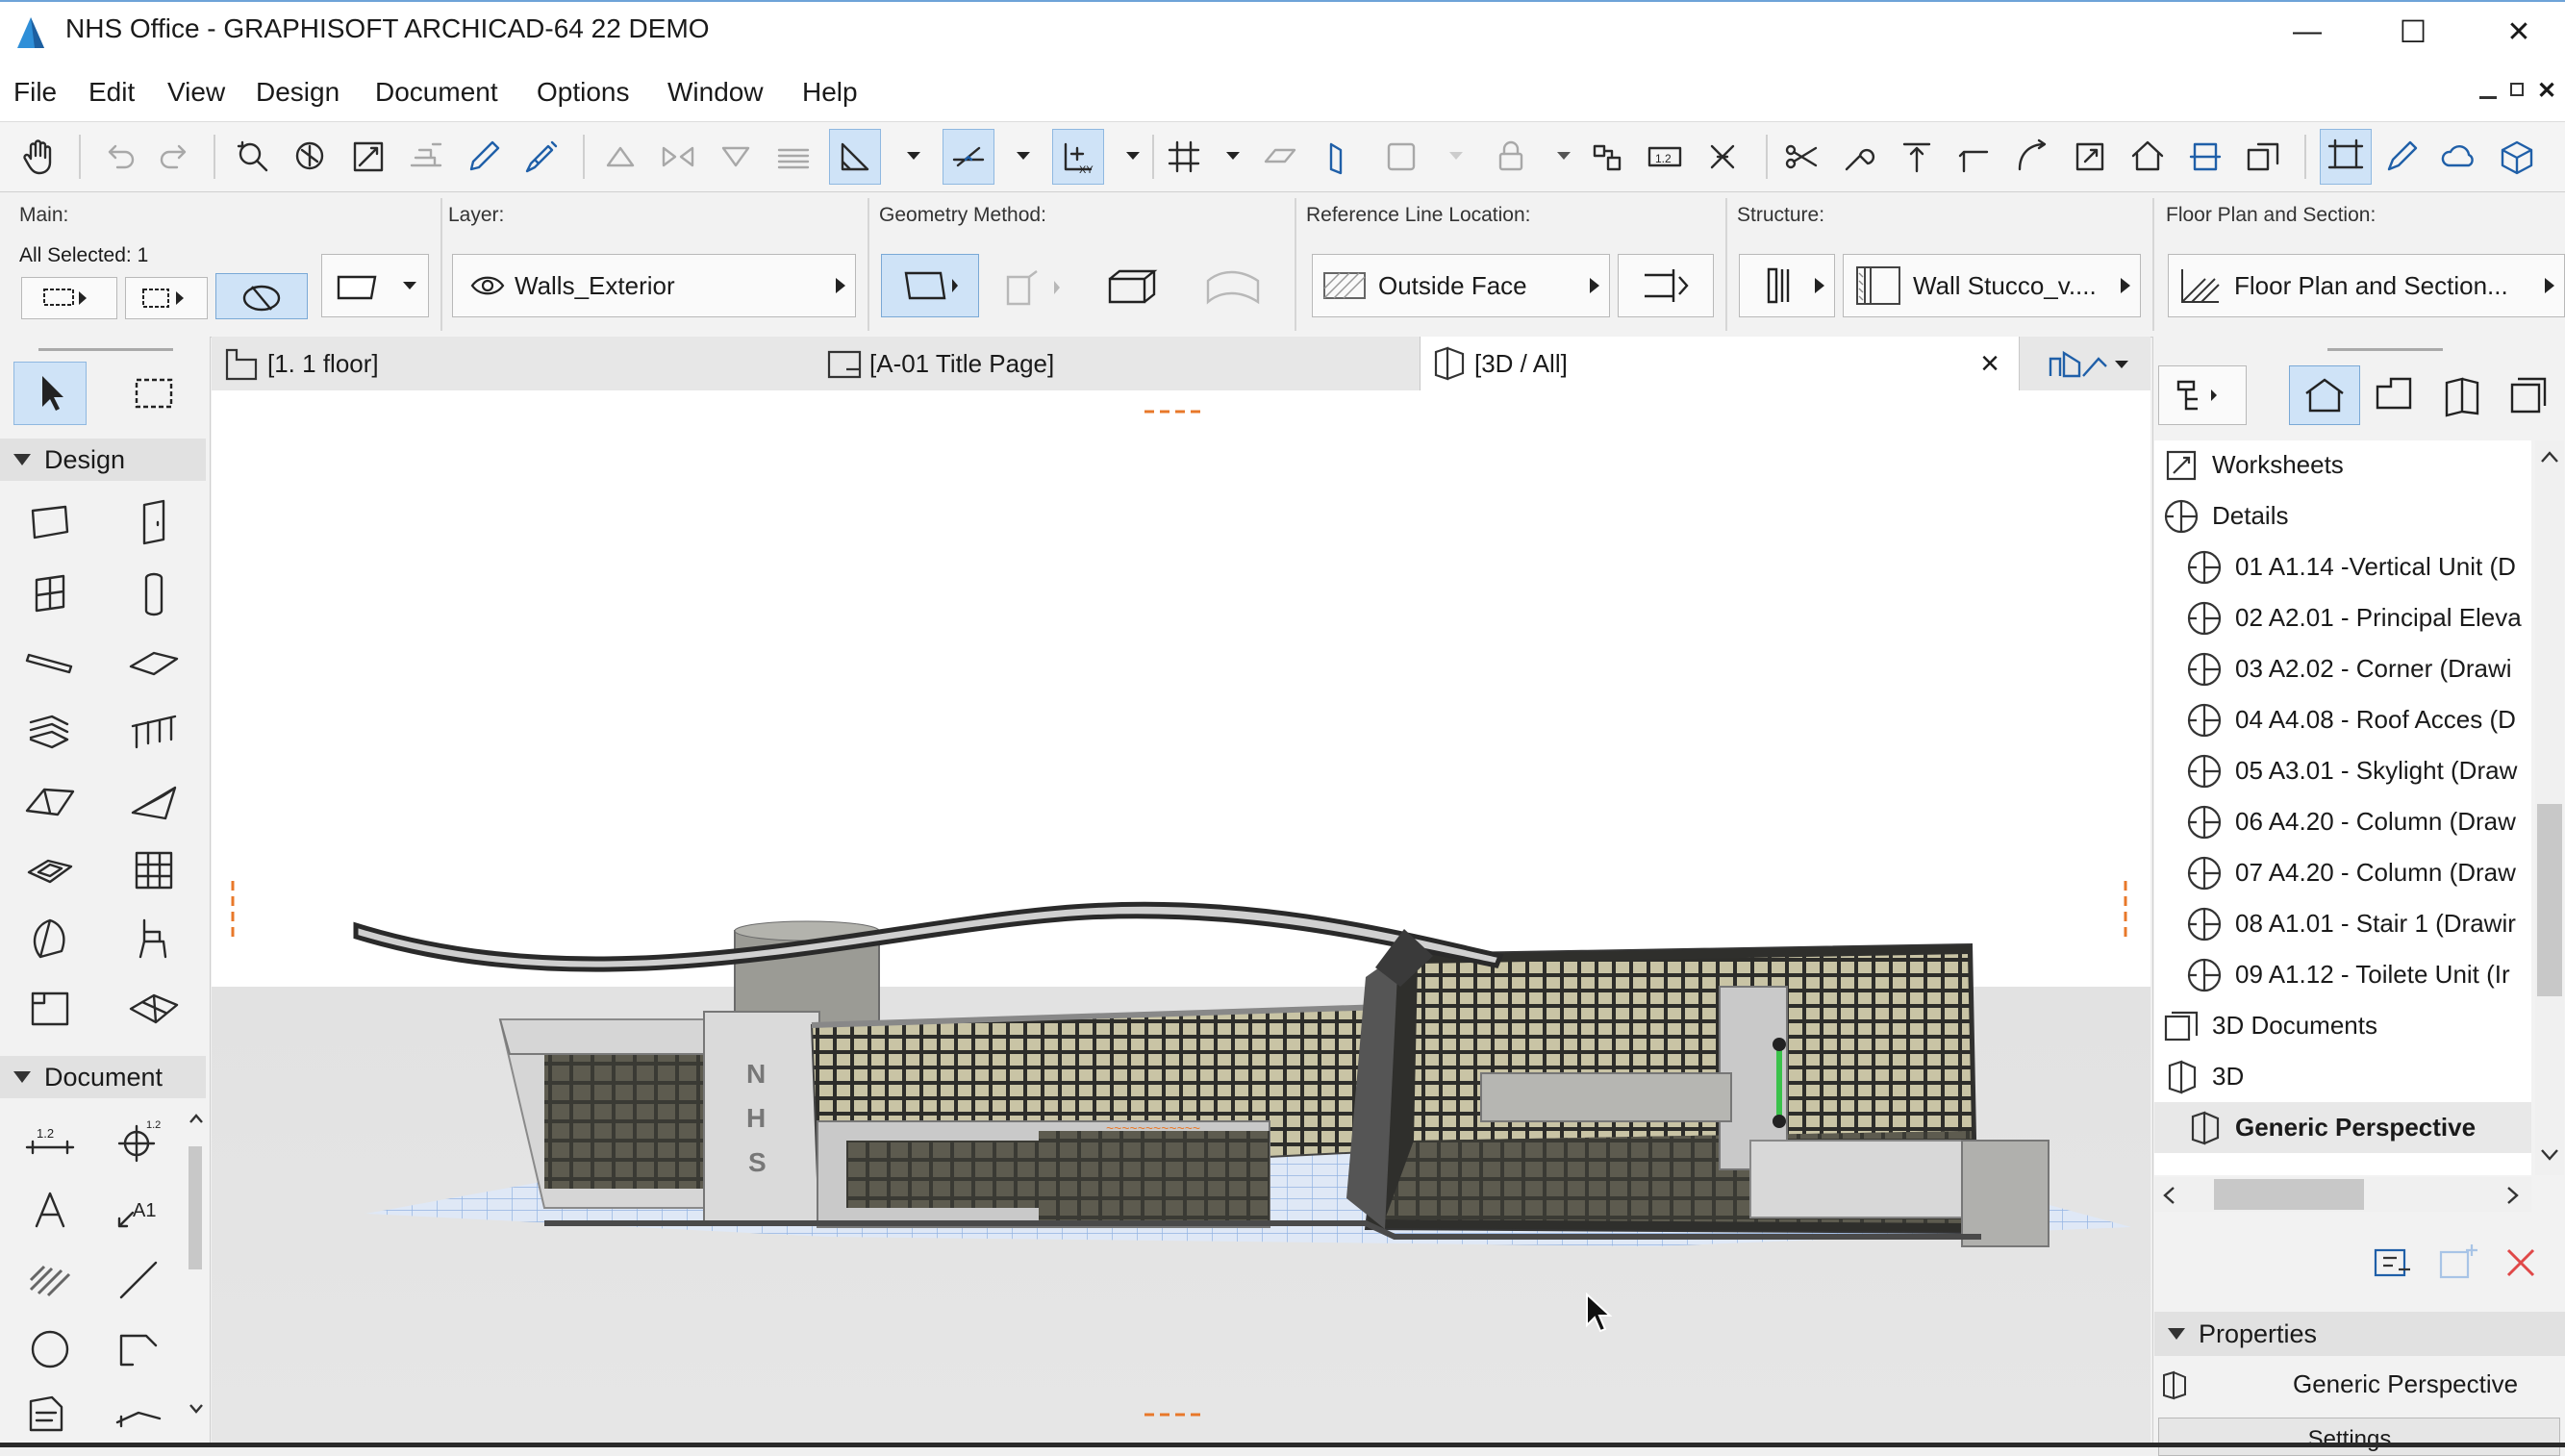  Describe the element at coordinates (153, 801) in the screenshot. I see `shell-tool` at that location.